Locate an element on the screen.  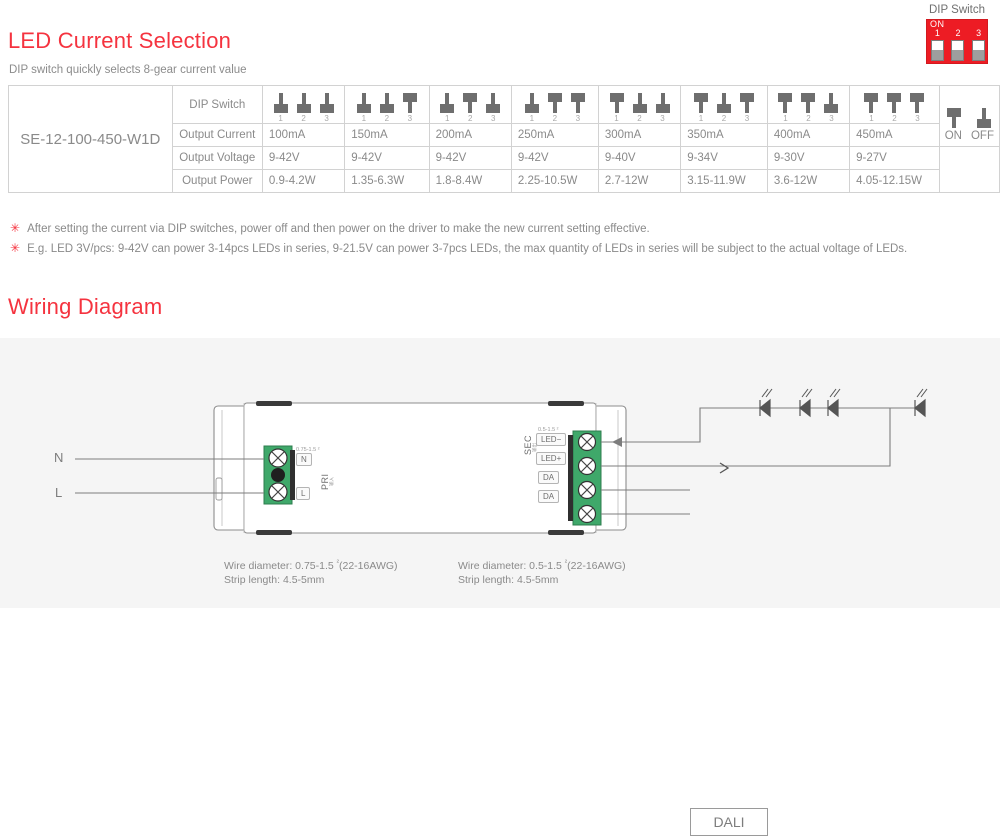
asterisk-icon: ✳ is located at coordinates (15, 248).